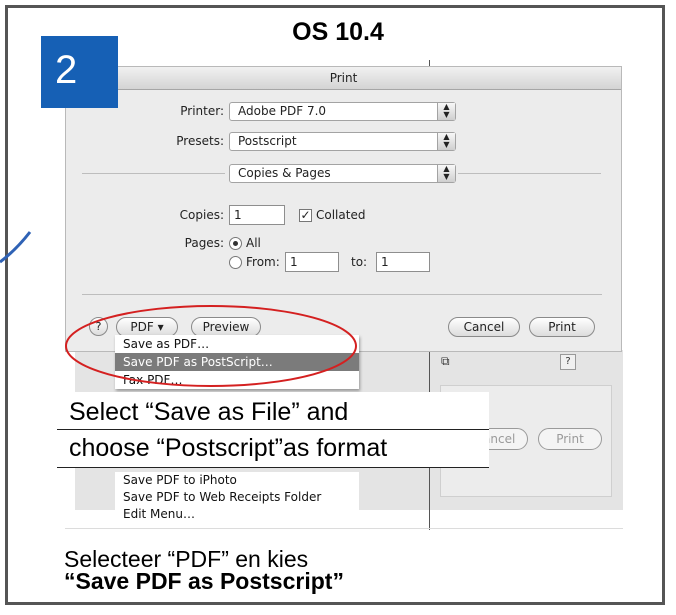  I want to click on preview-button: Preview, so click(226, 327).